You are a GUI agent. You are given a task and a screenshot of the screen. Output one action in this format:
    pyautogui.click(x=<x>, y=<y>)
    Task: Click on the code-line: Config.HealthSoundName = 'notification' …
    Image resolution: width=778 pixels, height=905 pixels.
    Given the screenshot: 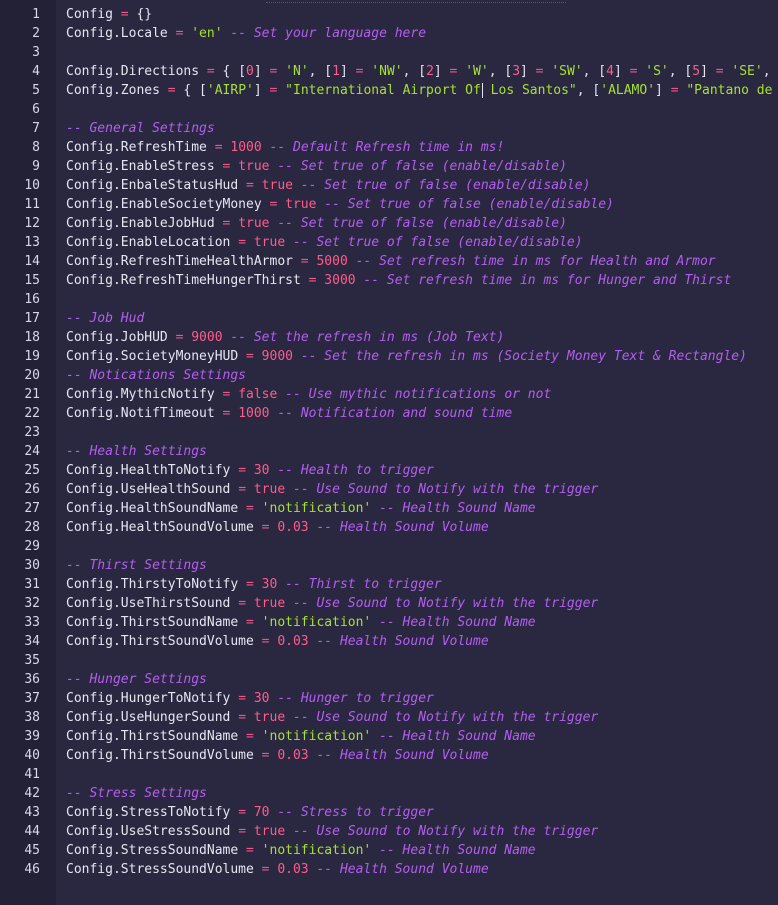 What is the action you would take?
    pyautogui.click(x=301, y=508)
    